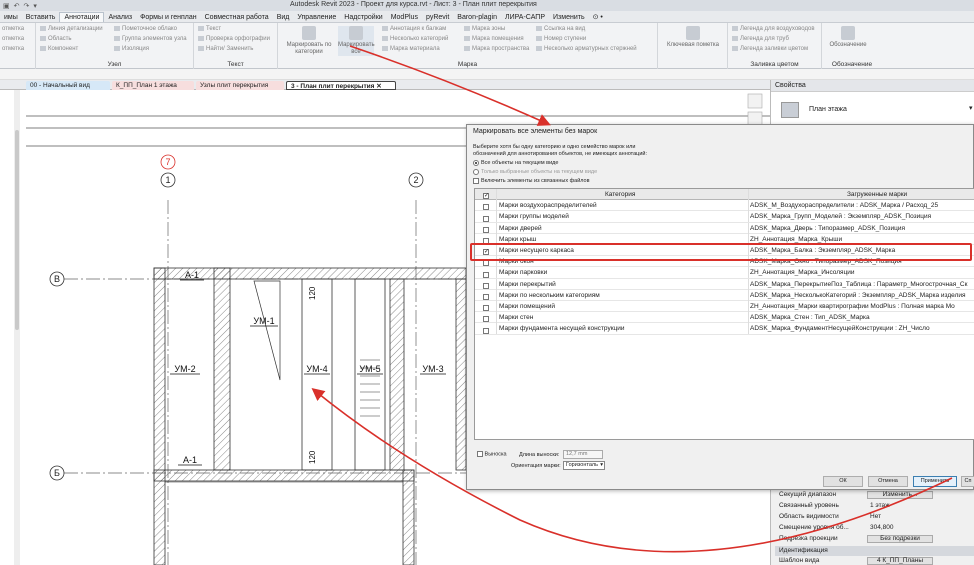 Image resolution: width=974 pixels, height=565 pixels. I want to click on column-header-category: Категория, so click(620, 194).